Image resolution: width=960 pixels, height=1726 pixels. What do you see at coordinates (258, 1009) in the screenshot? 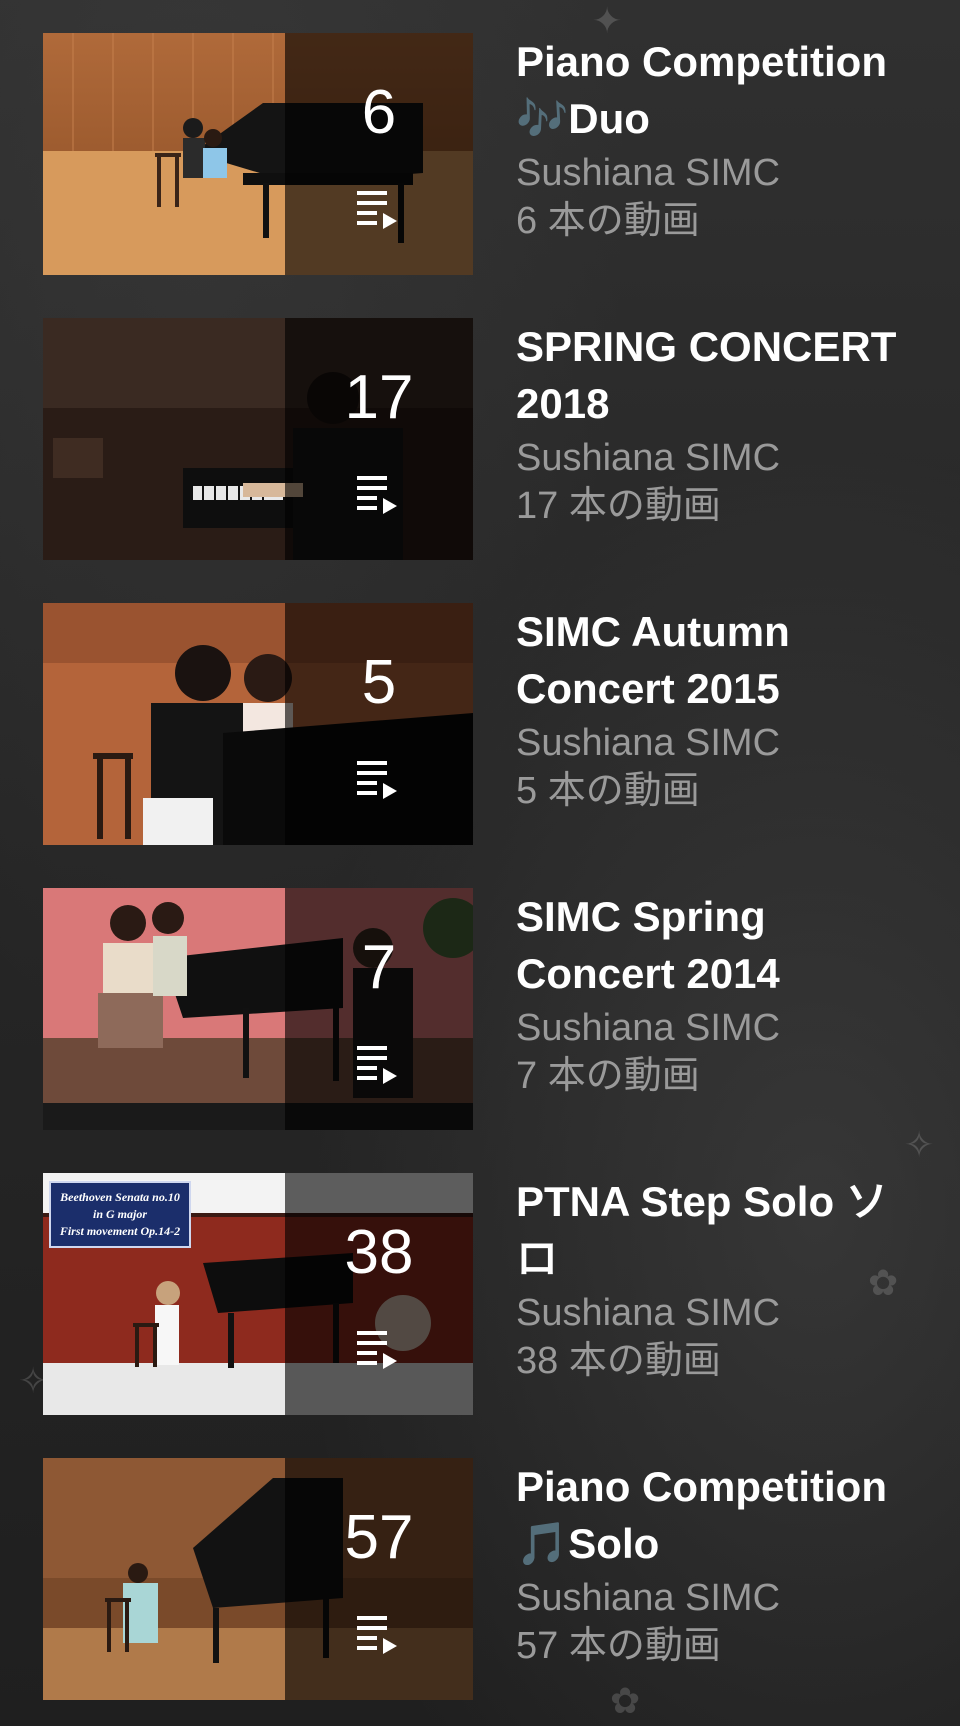
I see `playlist-thumbnail: 7` at bounding box center [258, 1009].